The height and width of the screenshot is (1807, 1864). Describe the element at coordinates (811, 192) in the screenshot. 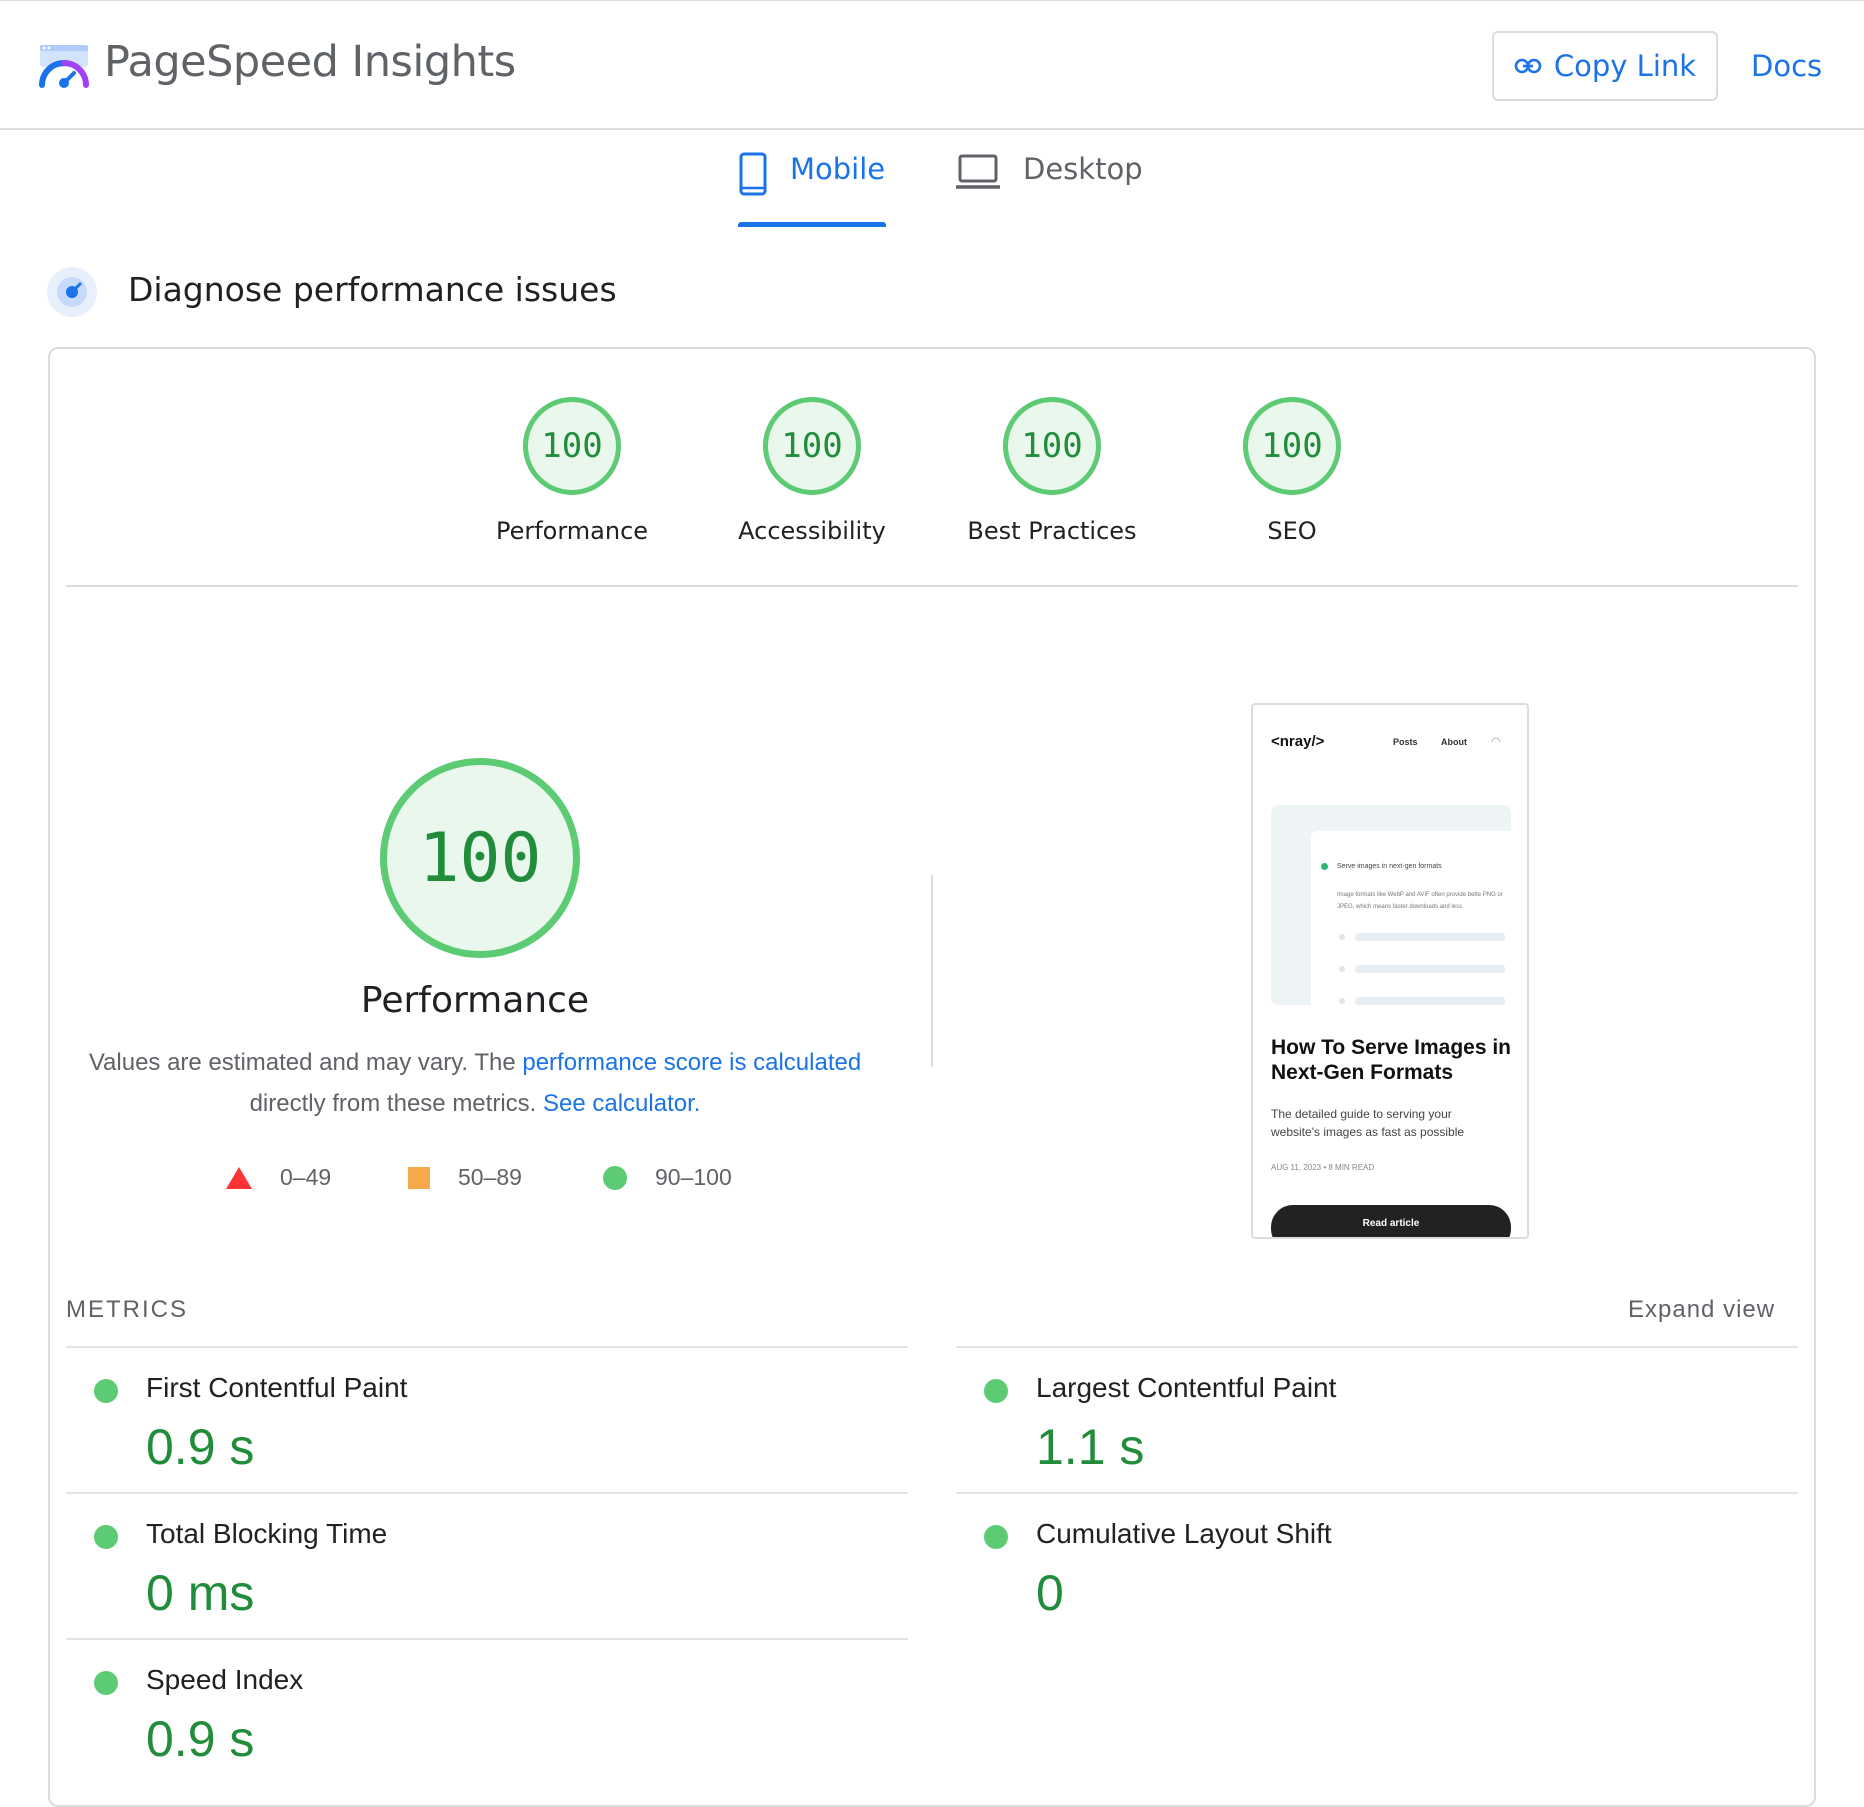

I see `tab-mobile: Mobile` at that location.